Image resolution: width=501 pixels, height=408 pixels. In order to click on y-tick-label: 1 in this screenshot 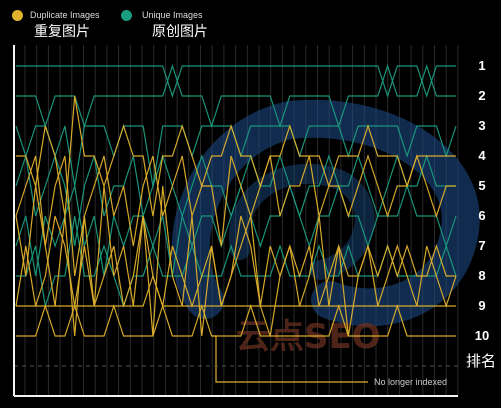, I will do `click(482, 65)`.